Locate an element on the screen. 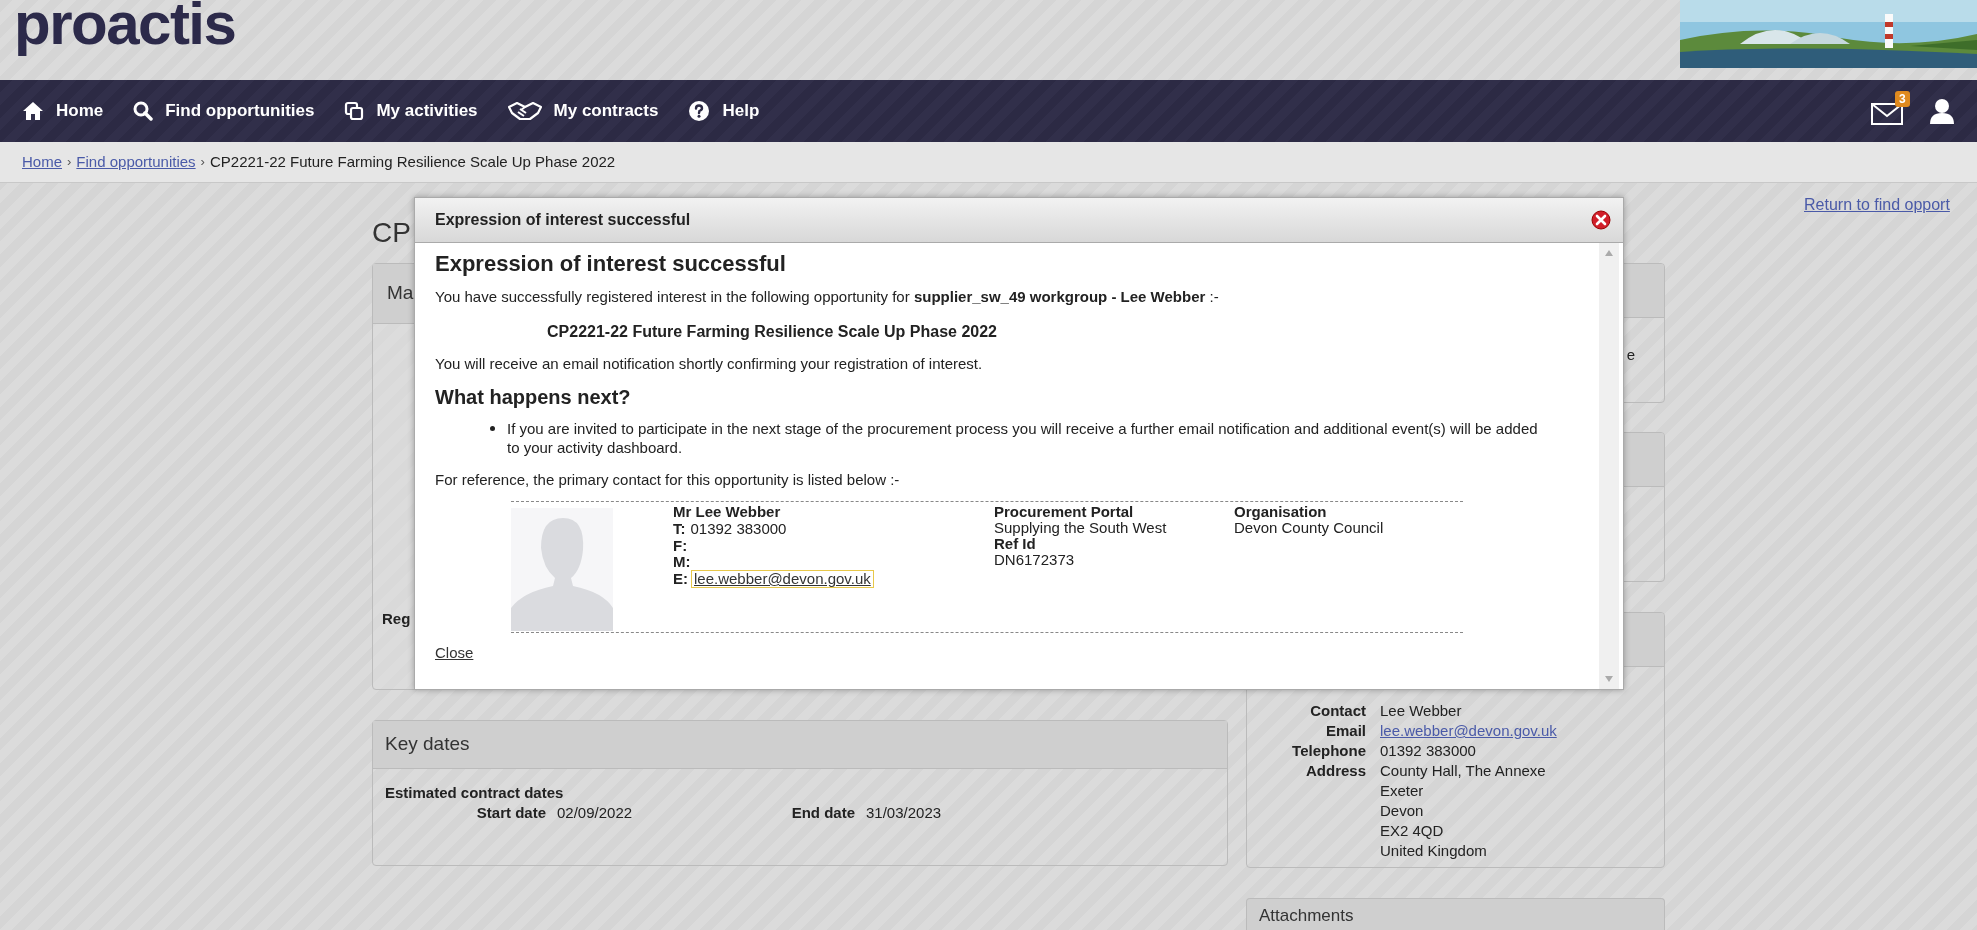 The width and height of the screenshot is (1977, 930). field-label: Address is located at coordinates (1335, 771).